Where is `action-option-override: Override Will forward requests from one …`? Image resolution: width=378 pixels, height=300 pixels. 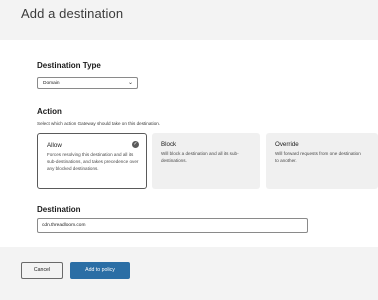
action-option-override: Override Will forward requests from one … is located at coordinates (322, 161).